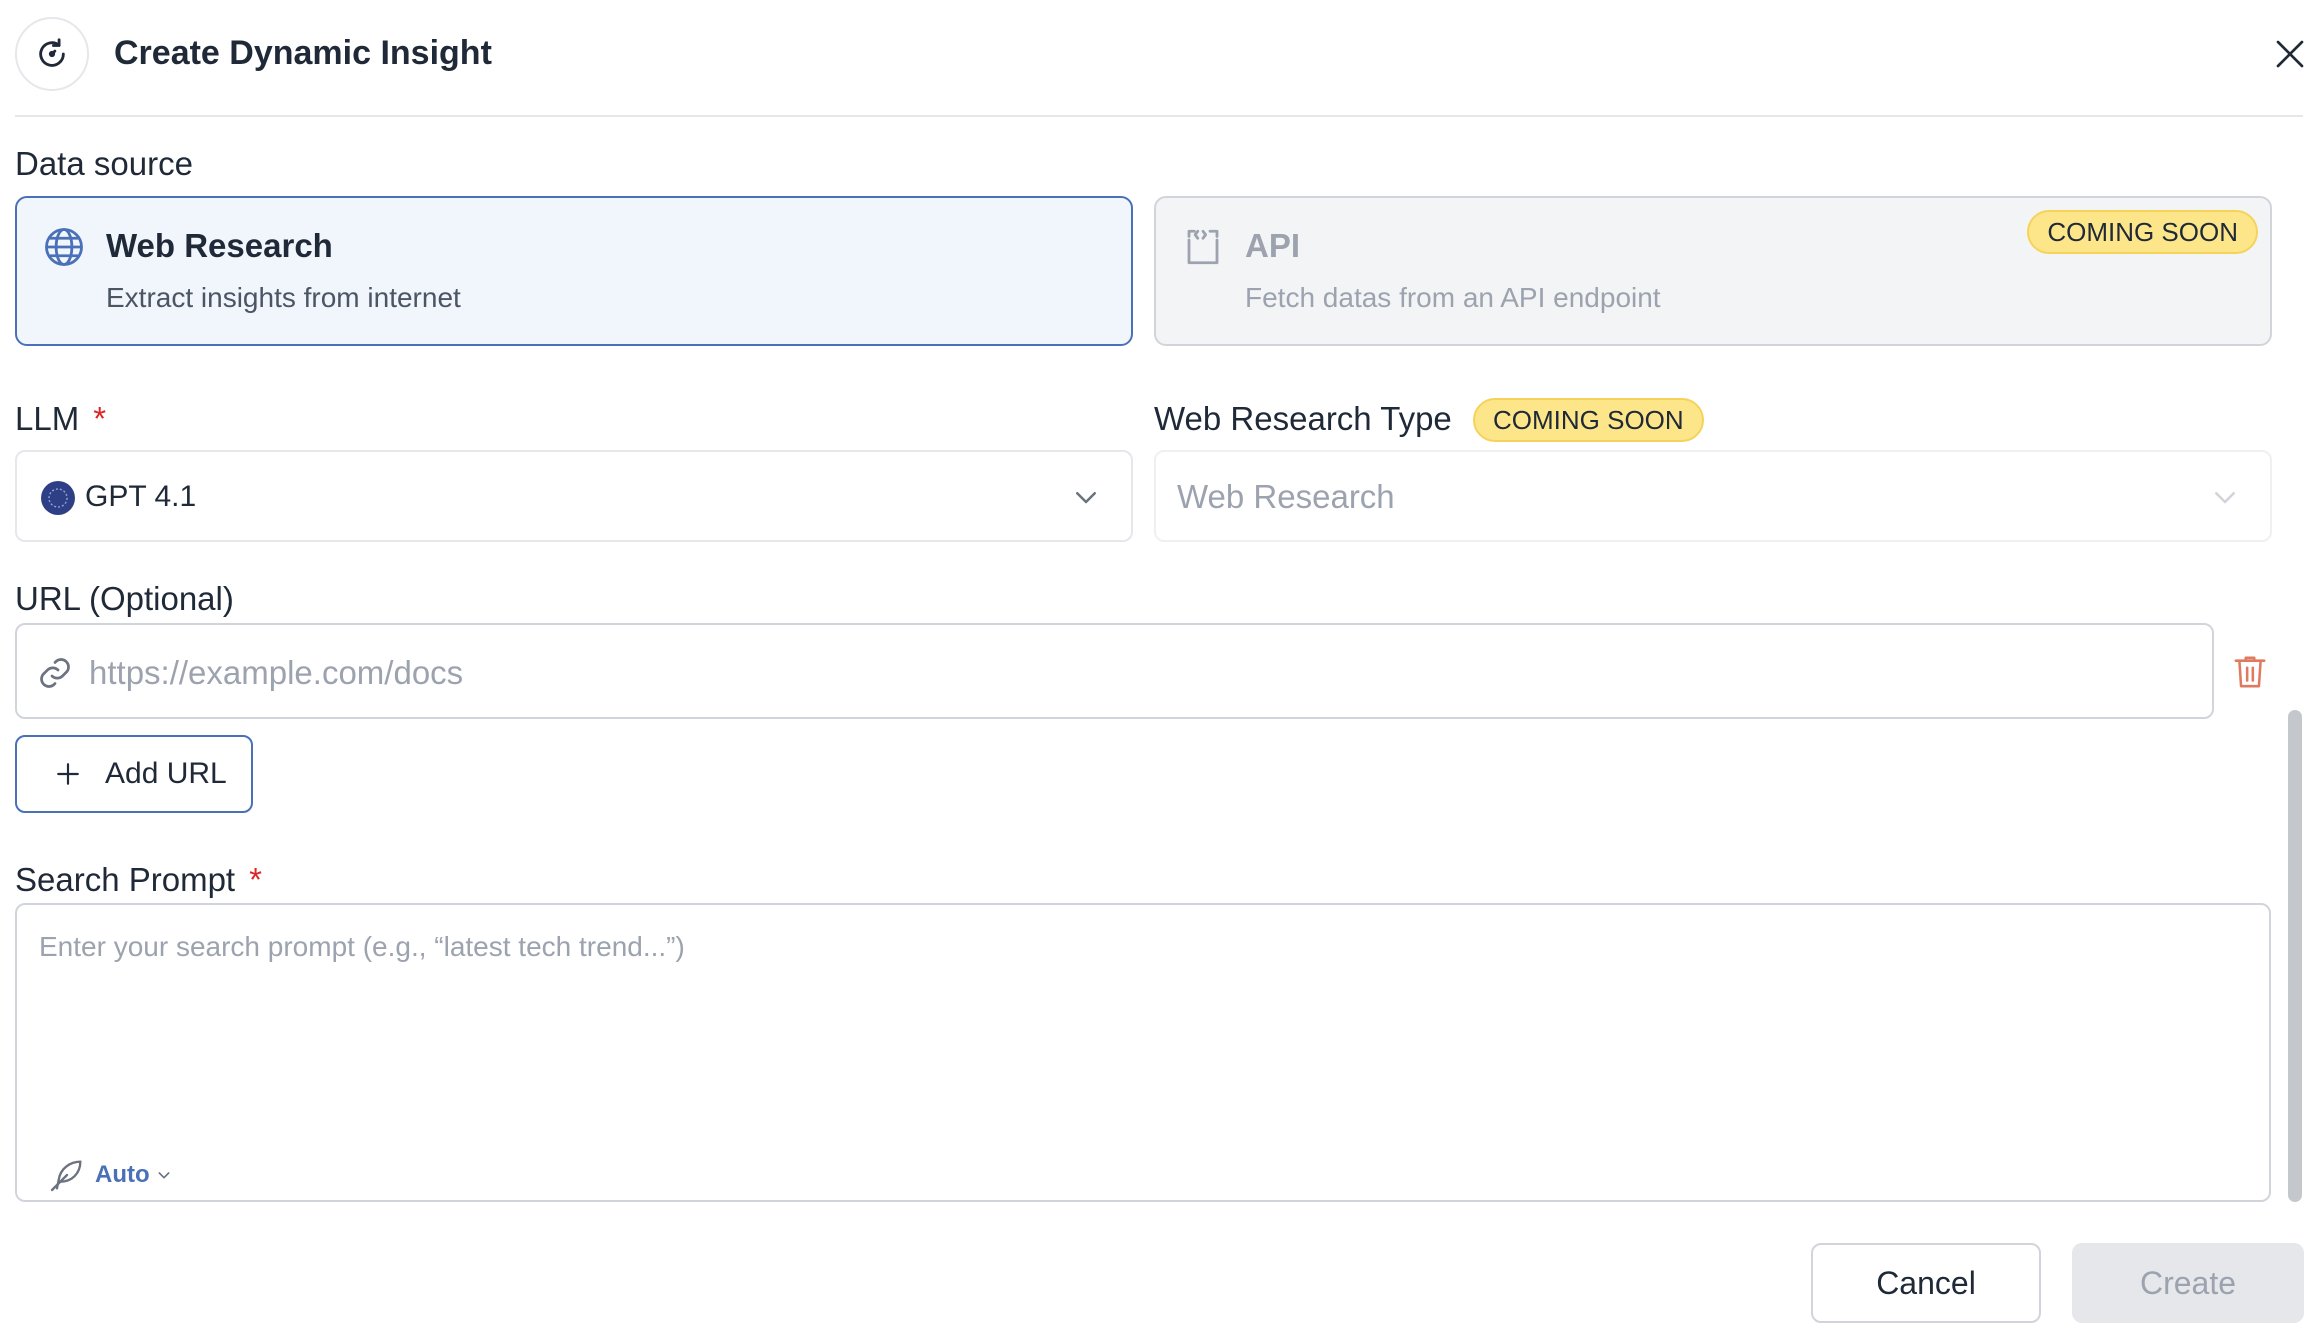  I want to click on link-icon, so click(55, 673).